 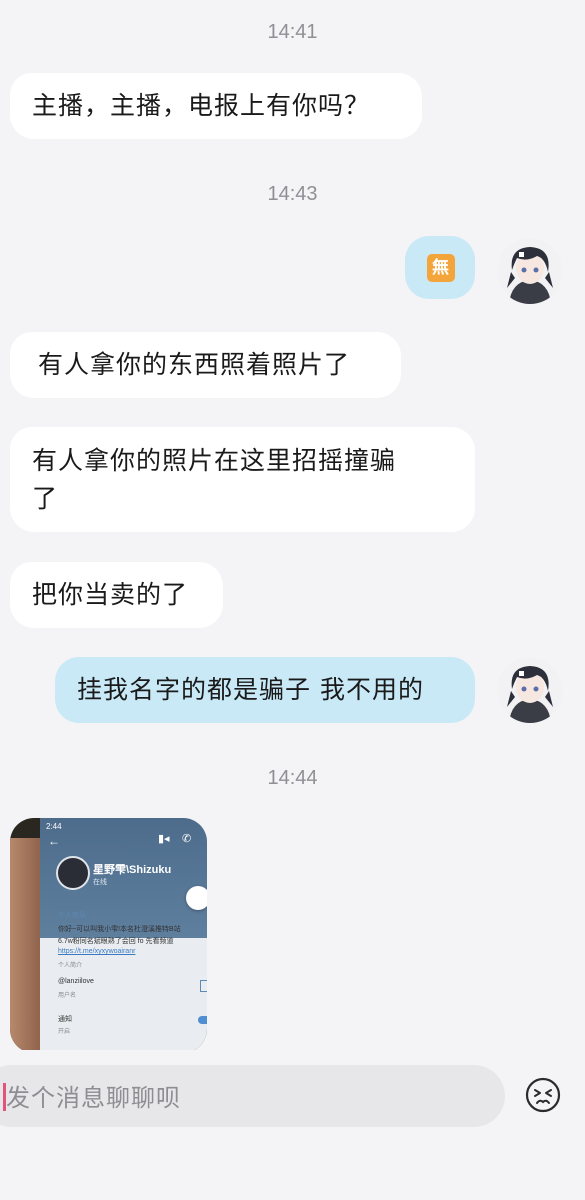 What do you see at coordinates (72, 915) in the screenshot?
I see `info-section-title: 个人信息` at bounding box center [72, 915].